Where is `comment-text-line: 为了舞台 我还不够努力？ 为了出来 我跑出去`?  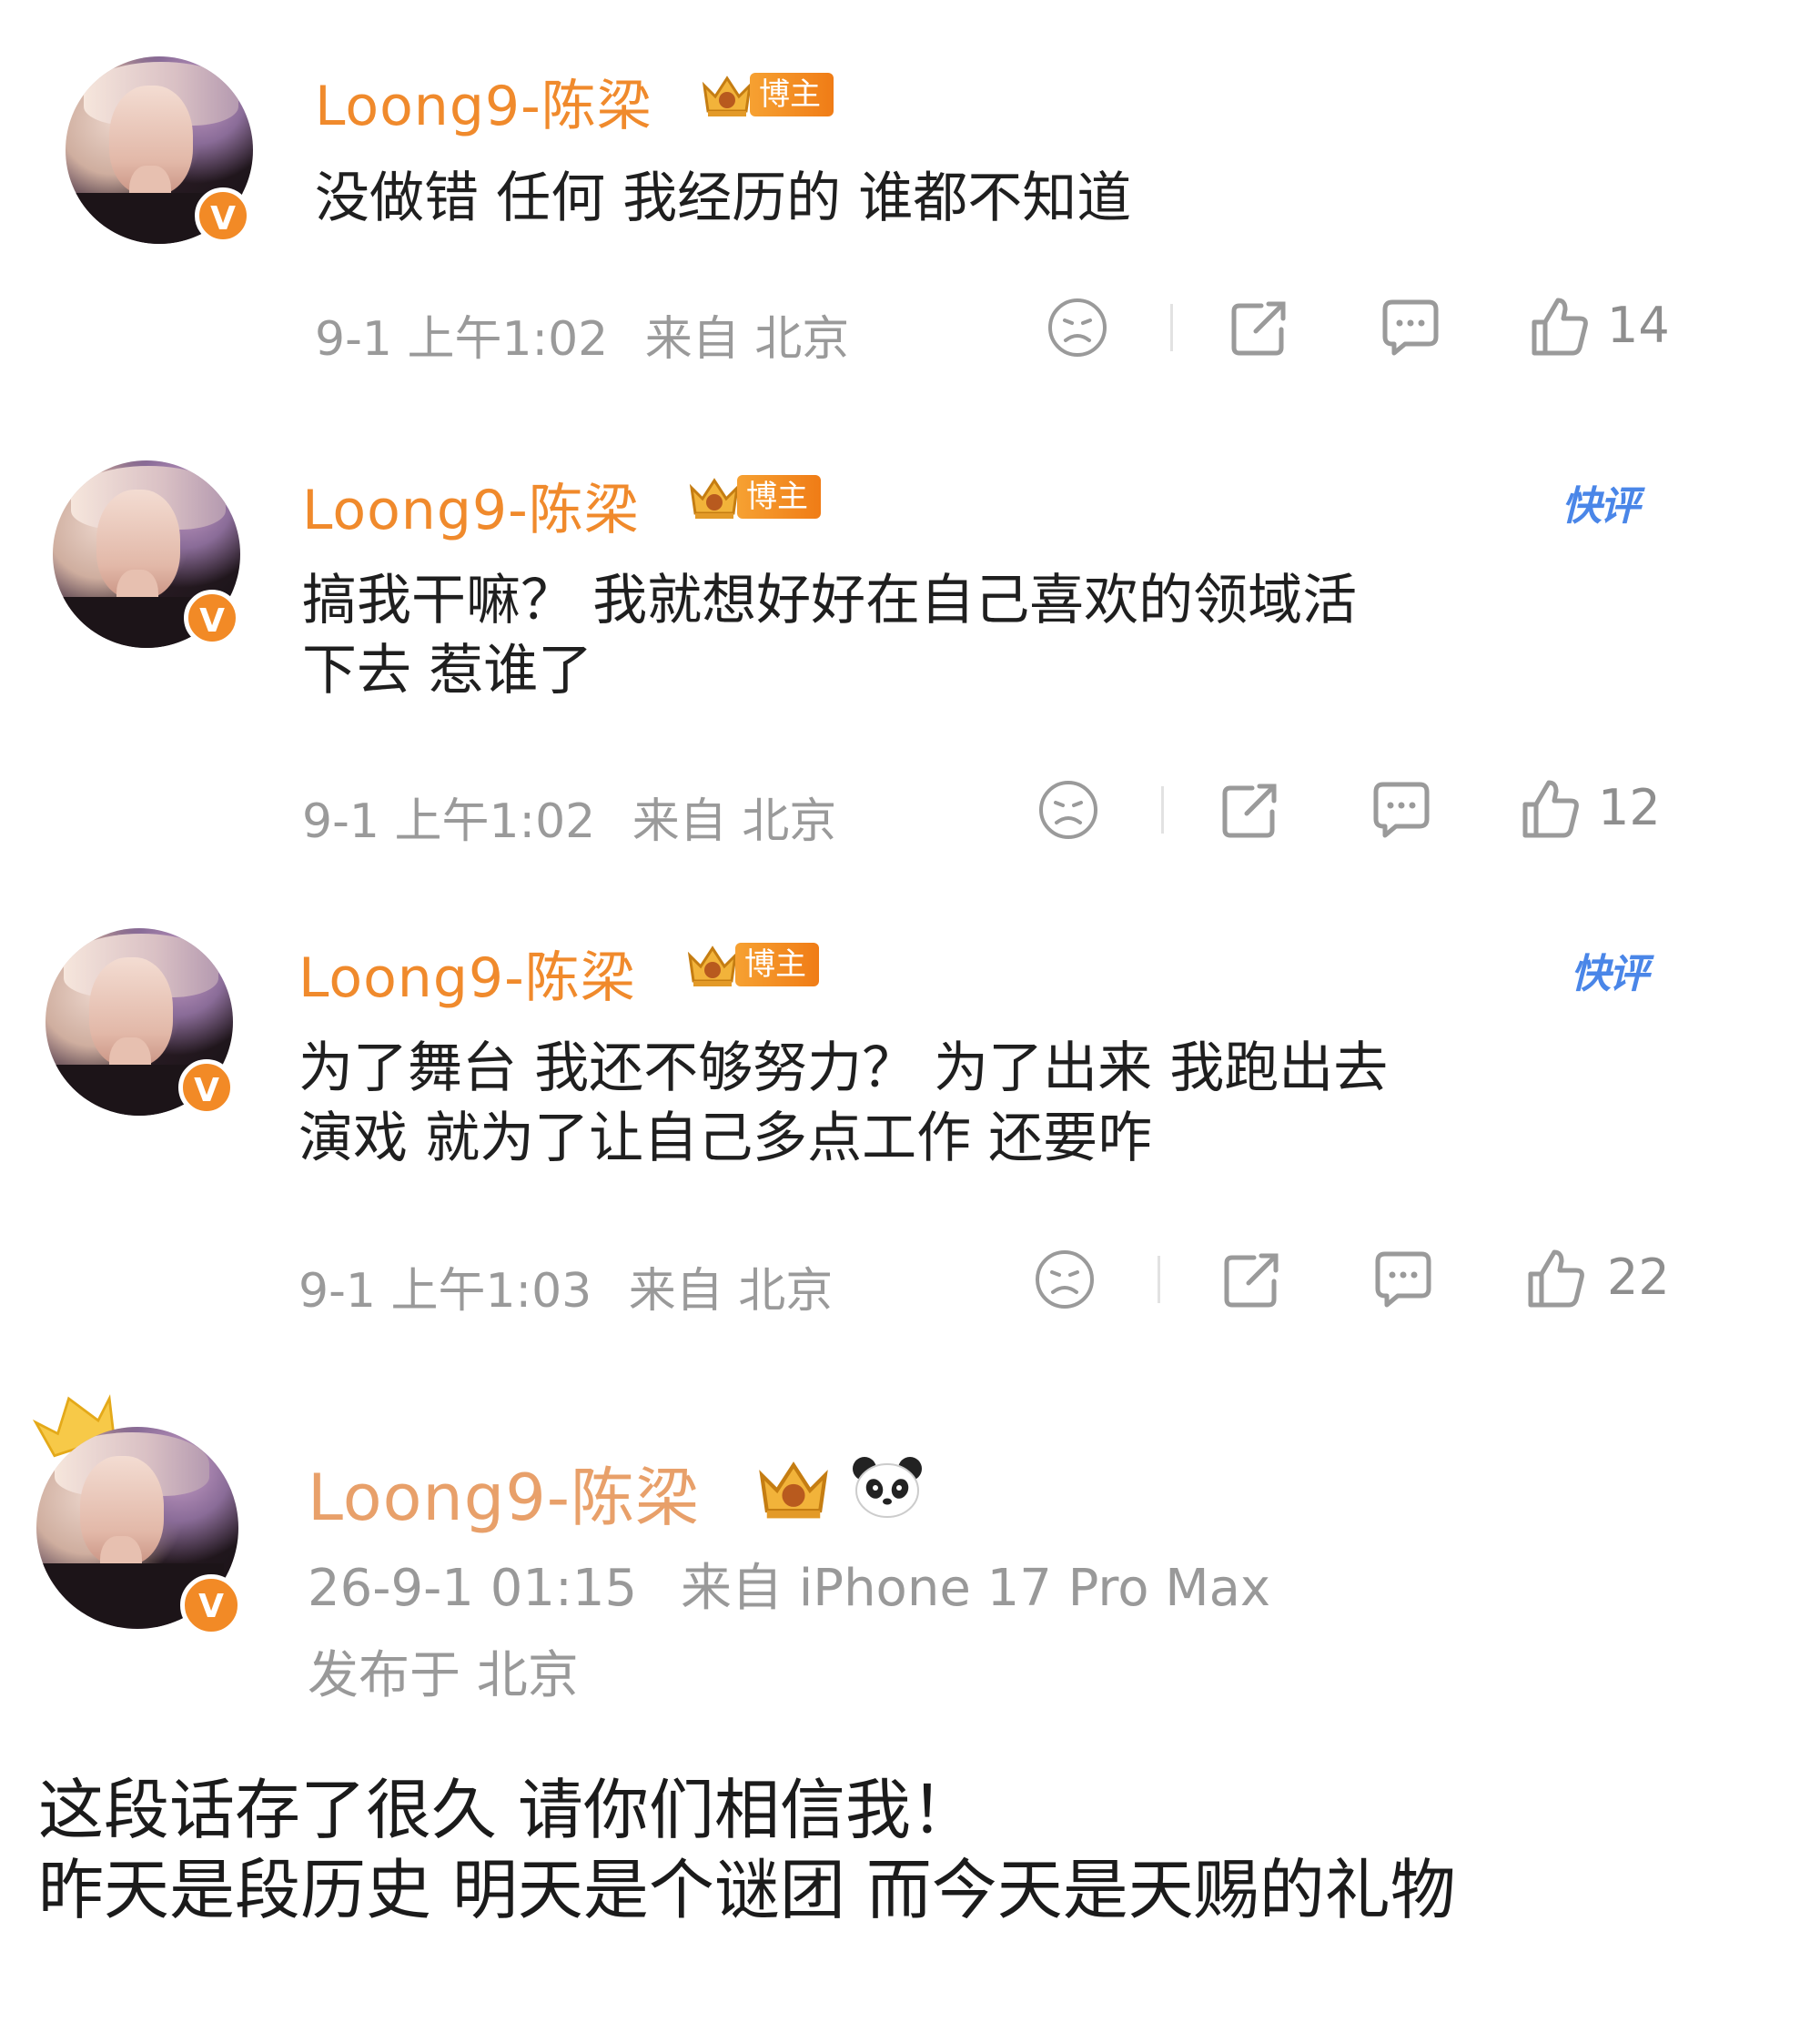 comment-text-line: 为了舞台 我还不够努力？ 为了出来 我跑出去 is located at coordinates (844, 1068).